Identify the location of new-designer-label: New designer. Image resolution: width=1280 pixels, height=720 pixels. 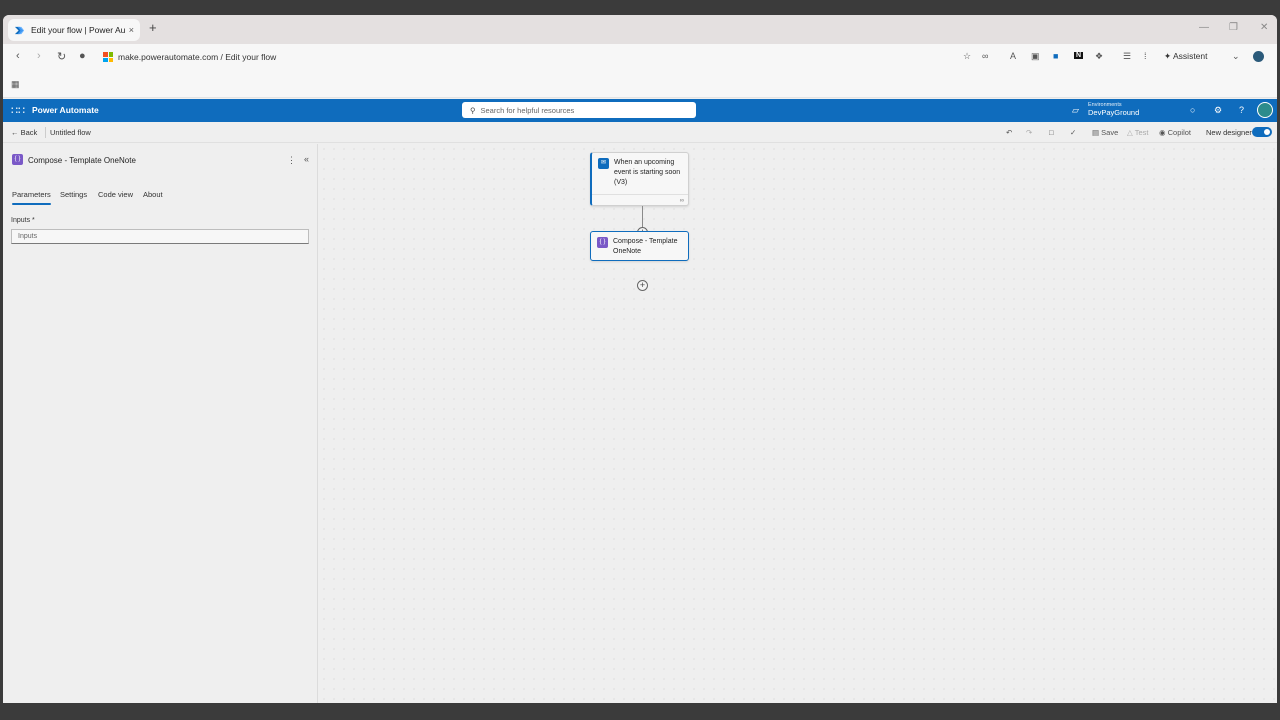
(1229, 132).